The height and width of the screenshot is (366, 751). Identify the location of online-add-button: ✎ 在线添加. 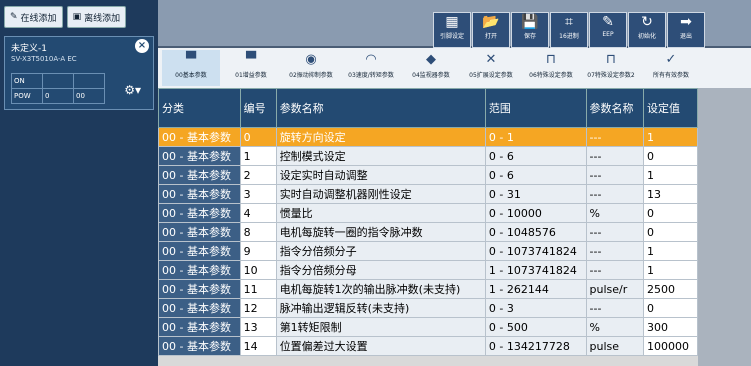
(33, 17).